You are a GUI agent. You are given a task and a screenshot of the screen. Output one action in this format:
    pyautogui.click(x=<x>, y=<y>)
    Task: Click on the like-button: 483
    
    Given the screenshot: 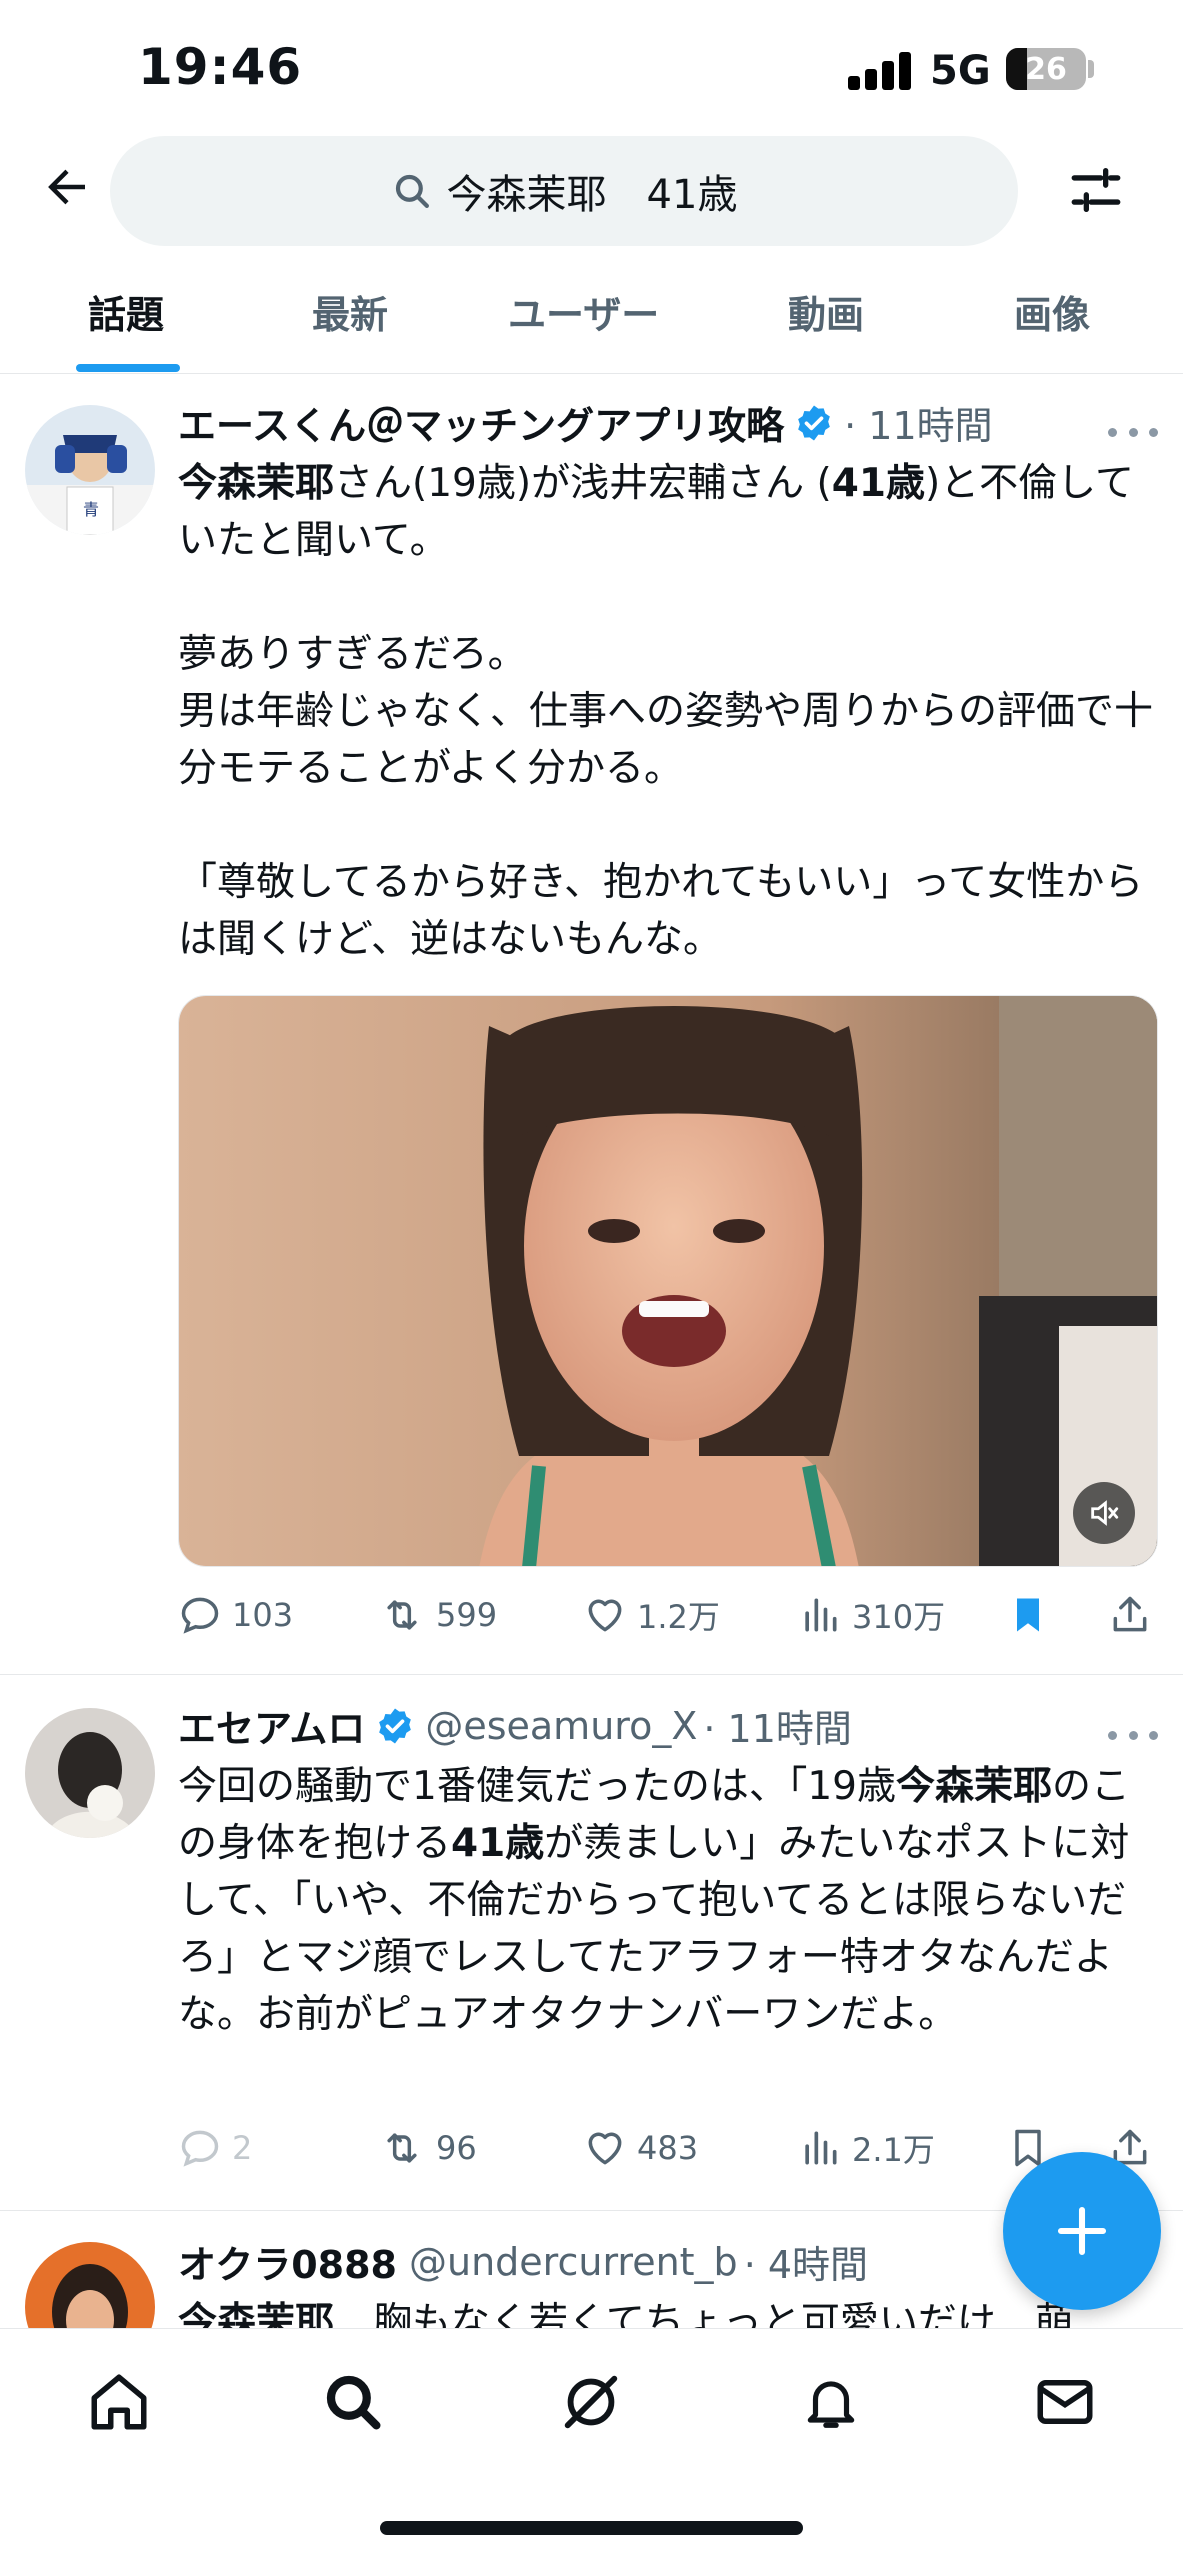 What is the action you would take?
    pyautogui.click(x=640, y=2148)
    